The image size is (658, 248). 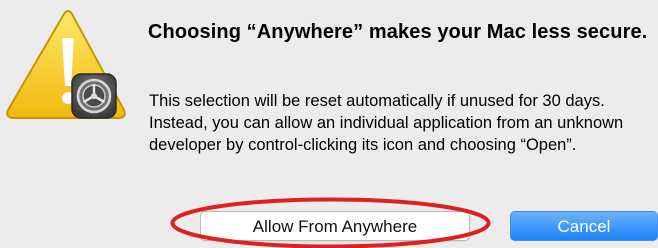 I want to click on system-preferences-icon, so click(x=94, y=96).